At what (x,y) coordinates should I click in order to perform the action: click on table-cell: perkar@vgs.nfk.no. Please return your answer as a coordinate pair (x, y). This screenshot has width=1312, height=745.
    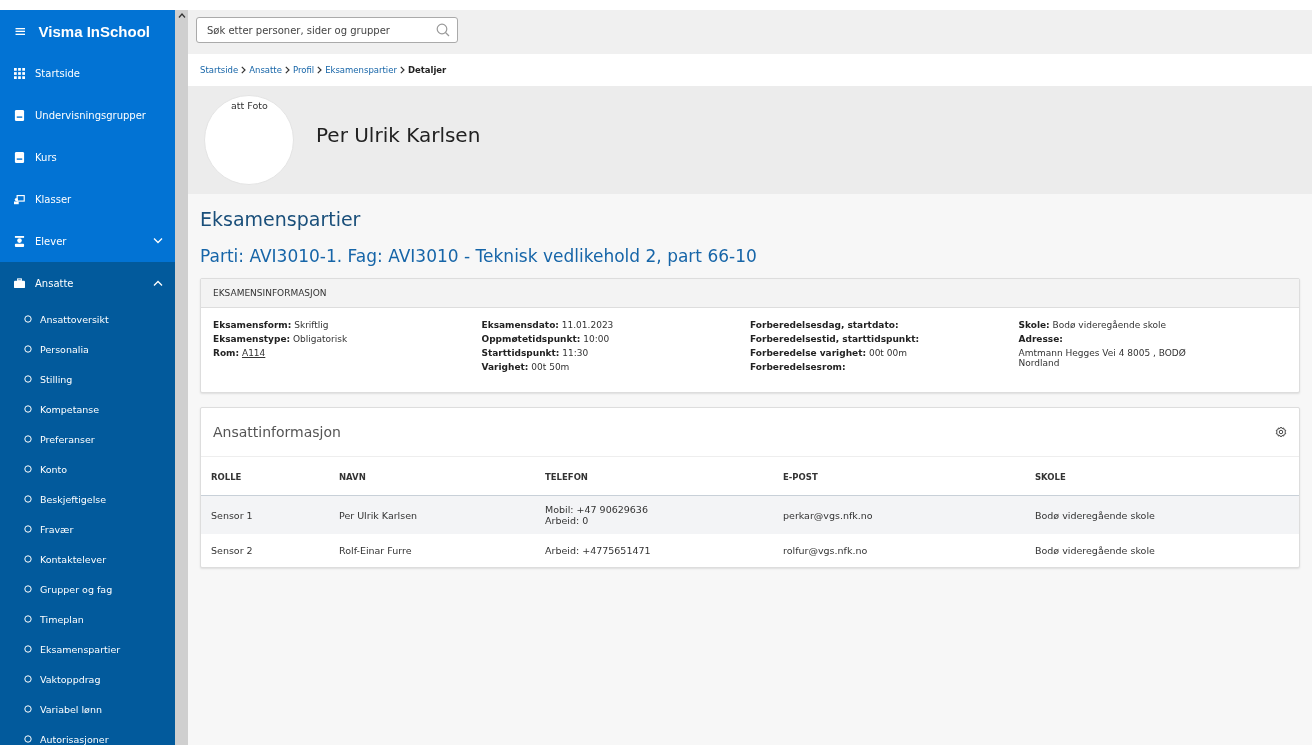
    Looking at the image, I should click on (901, 514).